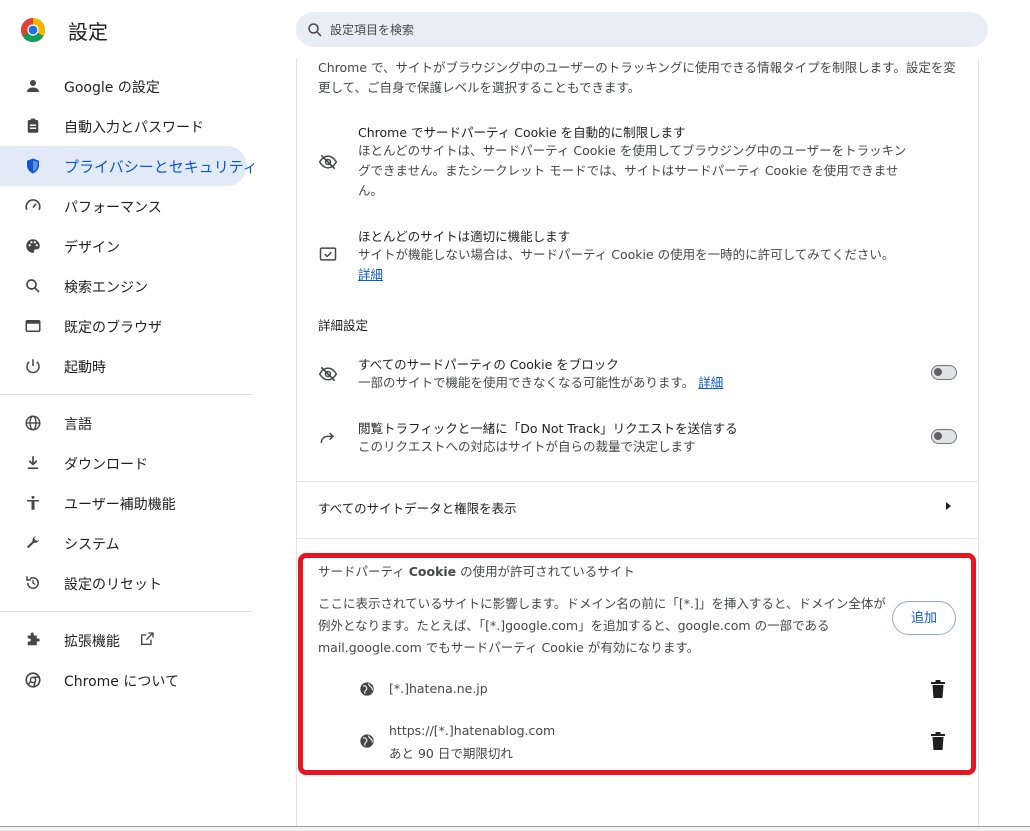 This screenshot has height=831, width=1030. I want to click on search-box, so click(642, 29).